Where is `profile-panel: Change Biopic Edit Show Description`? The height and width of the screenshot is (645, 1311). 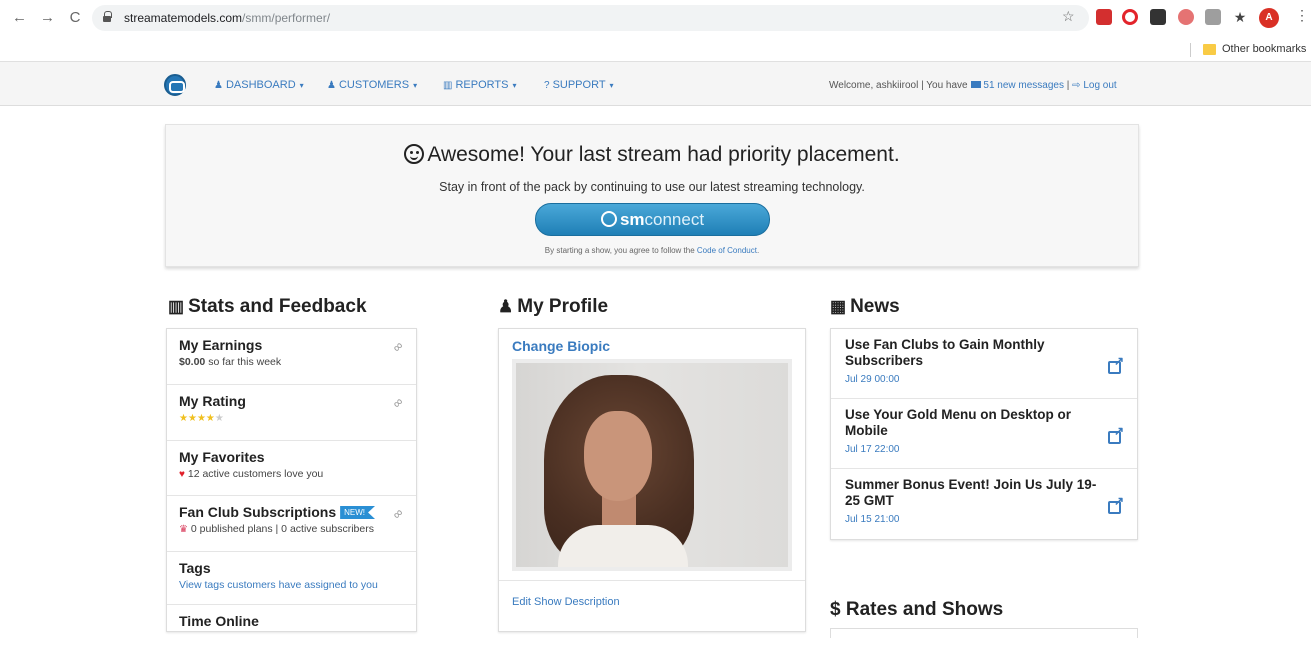
profile-panel: Change Biopic Edit Show Description is located at coordinates (652, 480).